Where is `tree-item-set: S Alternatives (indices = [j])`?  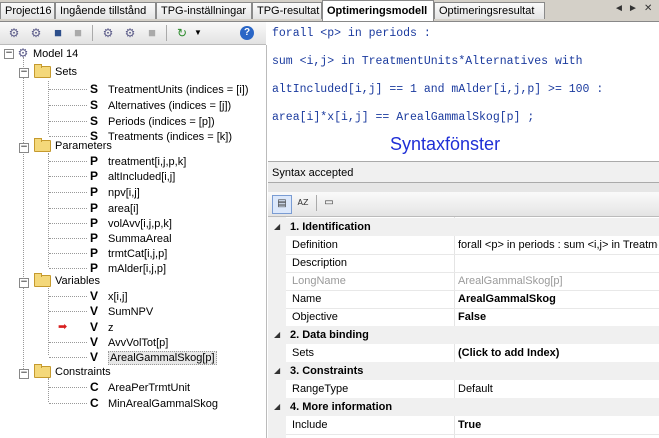
tree-item-set: S Alternatives (indices = [j]) is located at coordinates (160, 105).